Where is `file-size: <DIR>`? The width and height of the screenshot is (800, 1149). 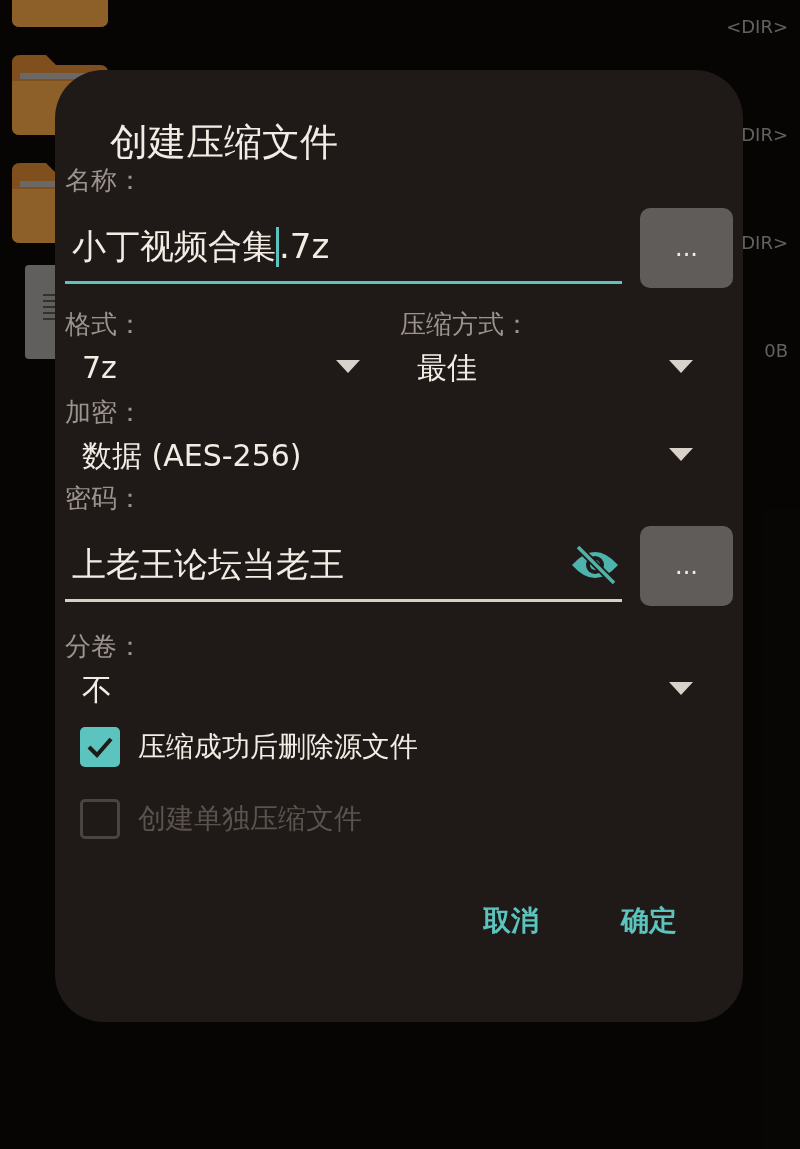
file-size: <DIR> is located at coordinates (757, 27).